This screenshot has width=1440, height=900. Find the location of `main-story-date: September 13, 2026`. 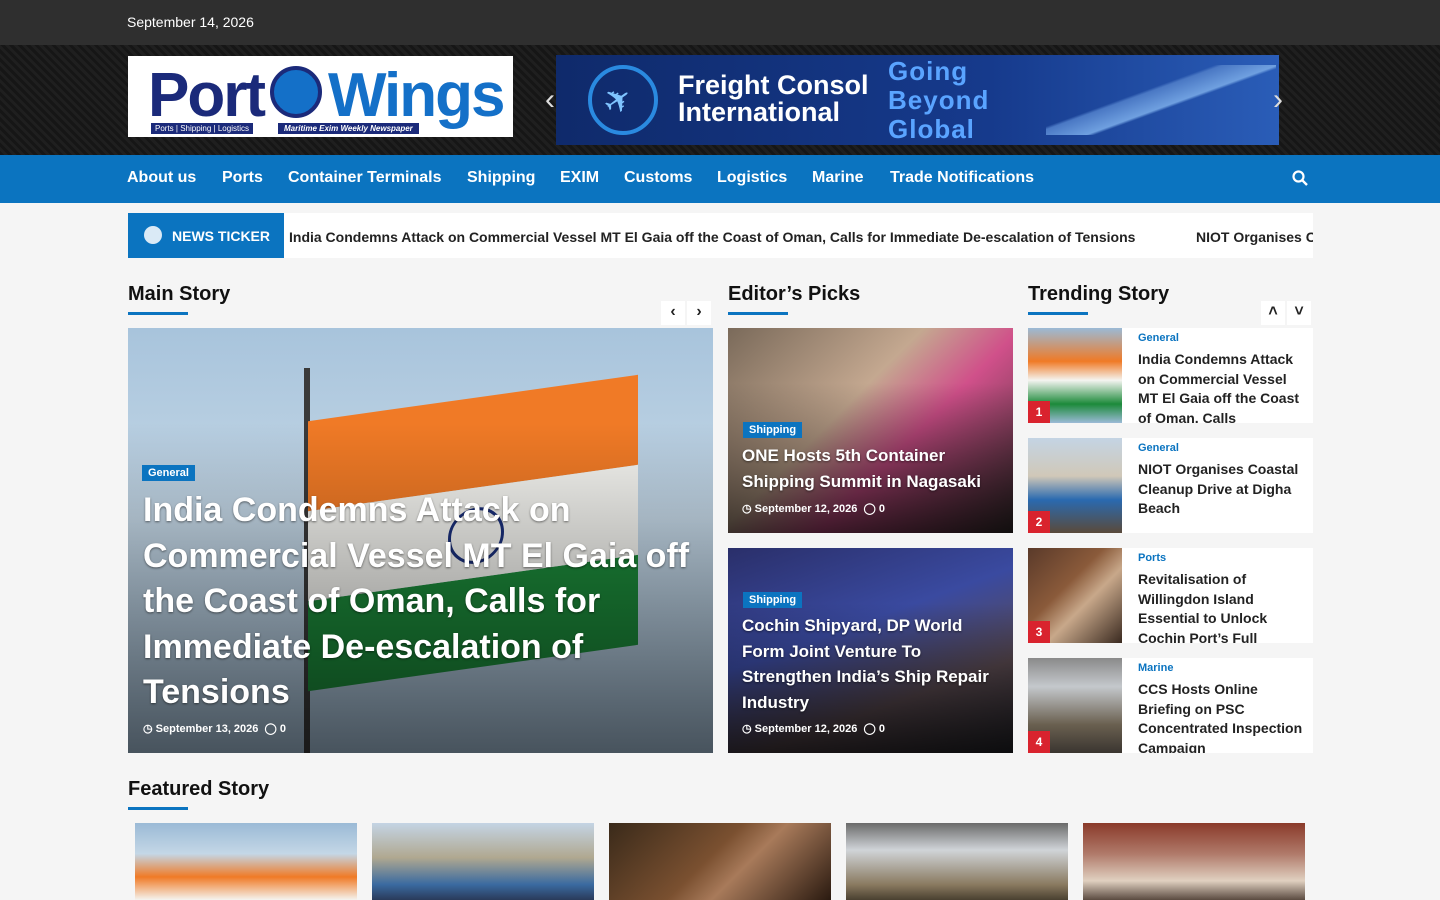

main-story-date: September 13, 2026 is located at coordinates (207, 729).